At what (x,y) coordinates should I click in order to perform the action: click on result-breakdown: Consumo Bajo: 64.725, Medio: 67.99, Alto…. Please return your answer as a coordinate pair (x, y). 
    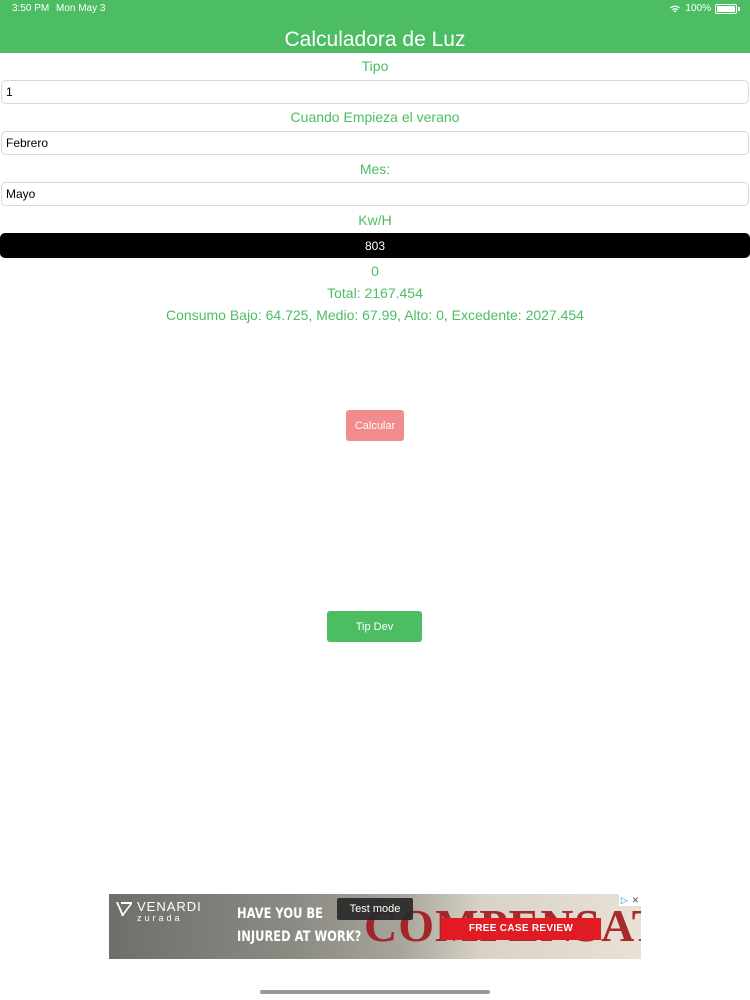
    Looking at the image, I should click on (375, 315).